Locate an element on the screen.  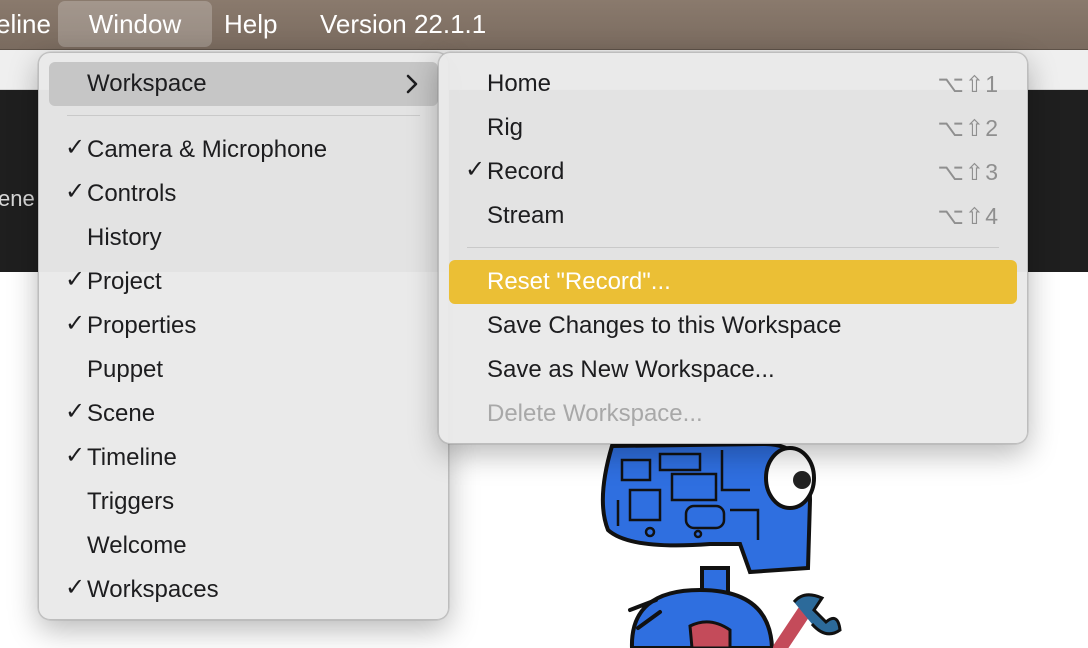
menu-item-label: Home is located at coordinates (519, 83).